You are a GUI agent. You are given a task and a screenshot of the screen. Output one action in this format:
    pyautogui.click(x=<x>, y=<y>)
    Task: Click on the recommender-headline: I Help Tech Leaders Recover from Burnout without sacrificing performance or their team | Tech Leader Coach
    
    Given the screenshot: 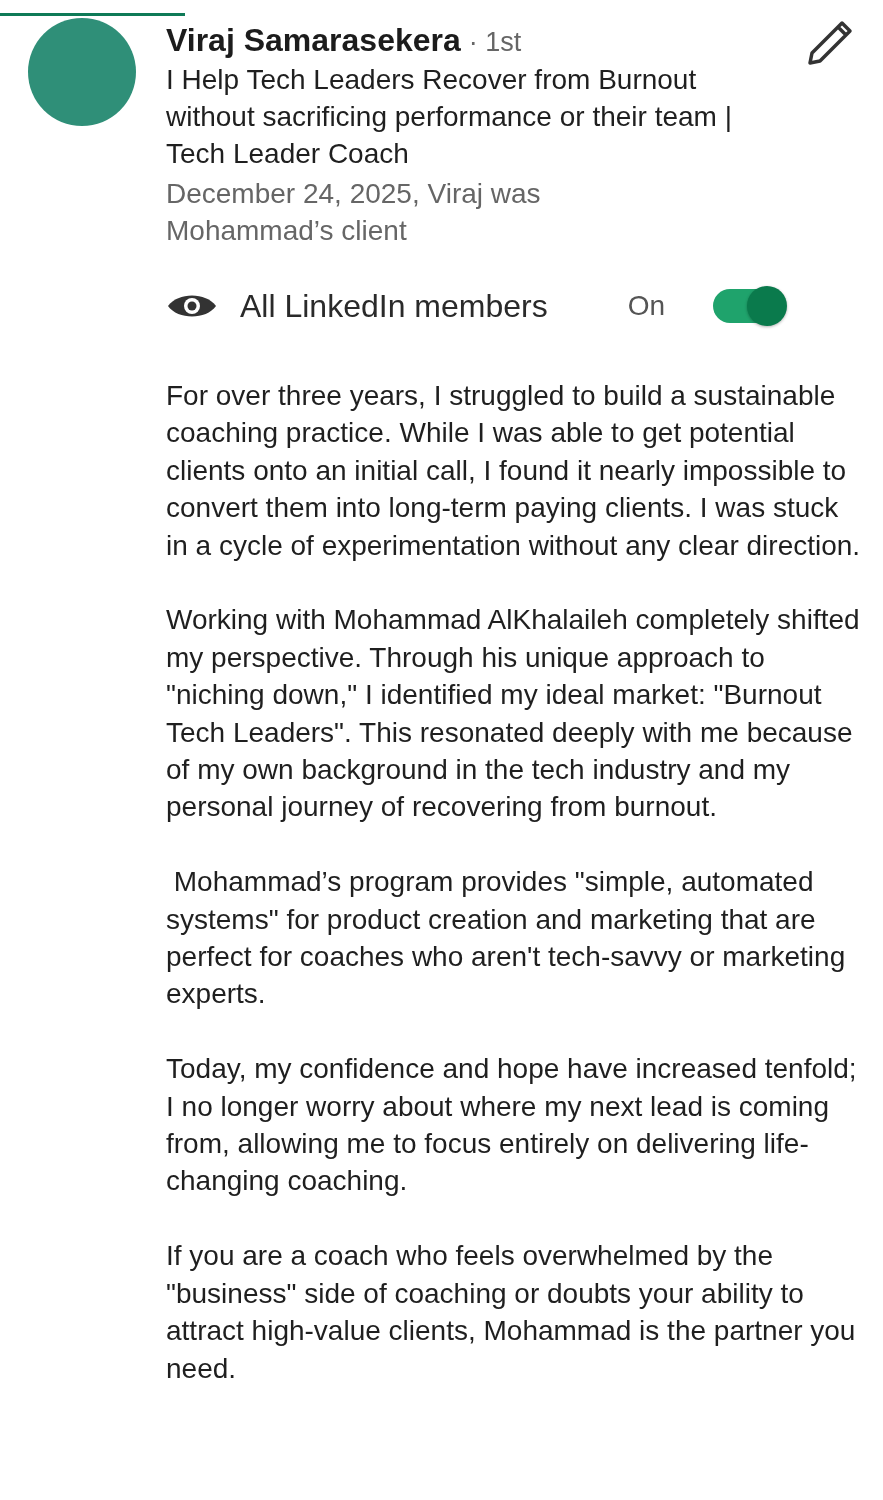 What is the action you would take?
    pyautogui.click(x=449, y=117)
    